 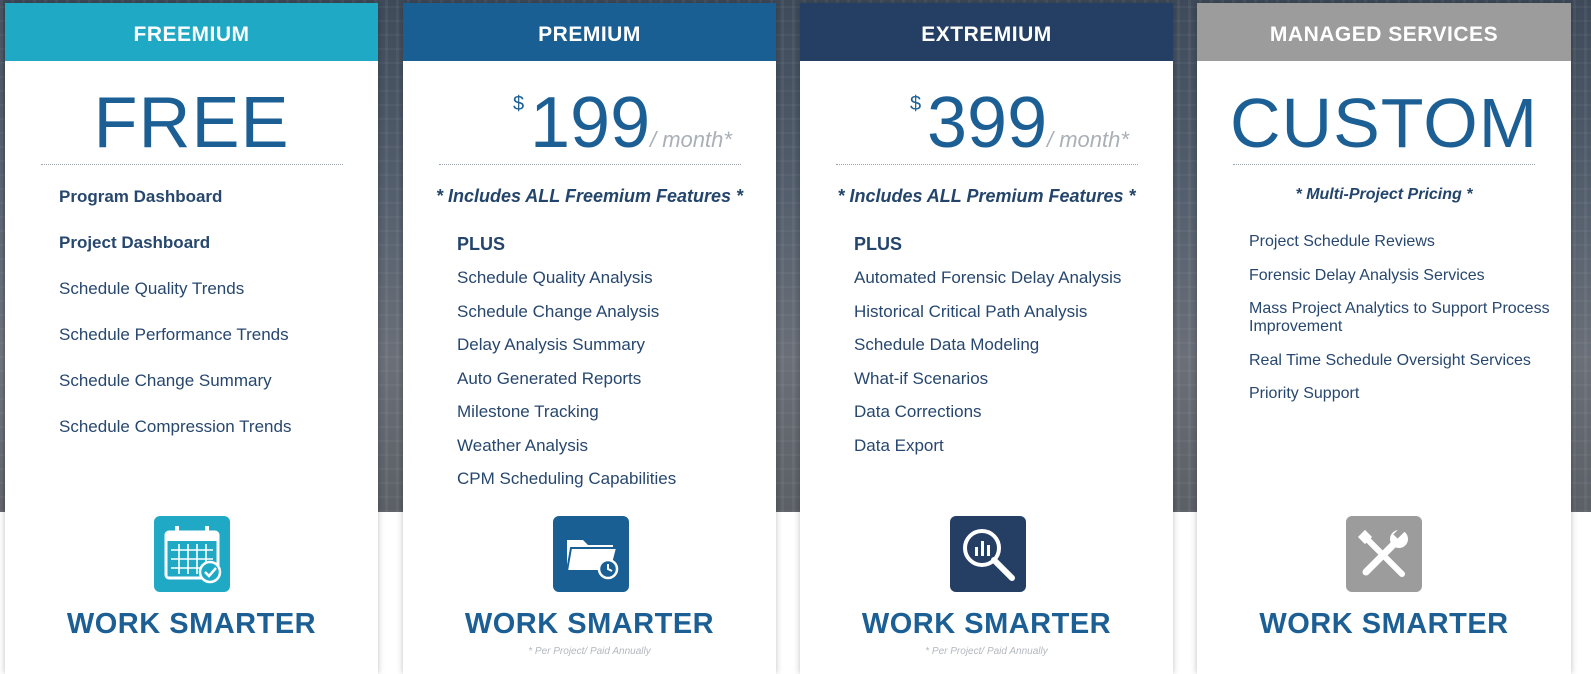 I want to click on feature-item: Schedule Performance Trends, so click(x=174, y=334).